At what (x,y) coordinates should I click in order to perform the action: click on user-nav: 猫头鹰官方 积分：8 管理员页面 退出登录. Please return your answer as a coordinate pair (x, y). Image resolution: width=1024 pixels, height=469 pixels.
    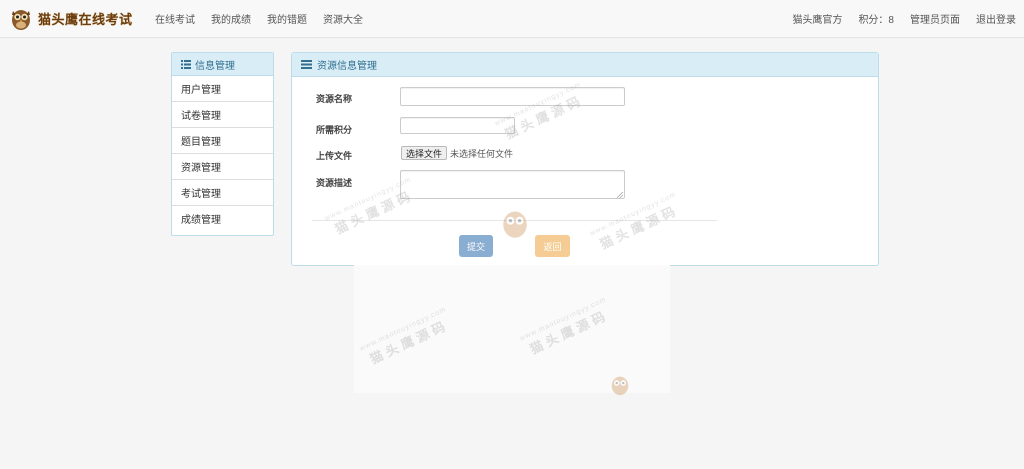
    Looking at the image, I should click on (904, 18).